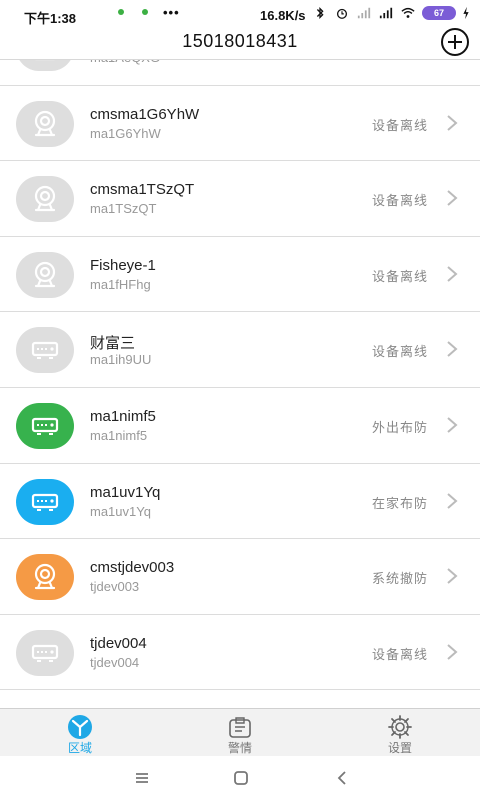  Describe the element at coordinates (466, 13) in the screenshot. I see `charging-icon` at that location.